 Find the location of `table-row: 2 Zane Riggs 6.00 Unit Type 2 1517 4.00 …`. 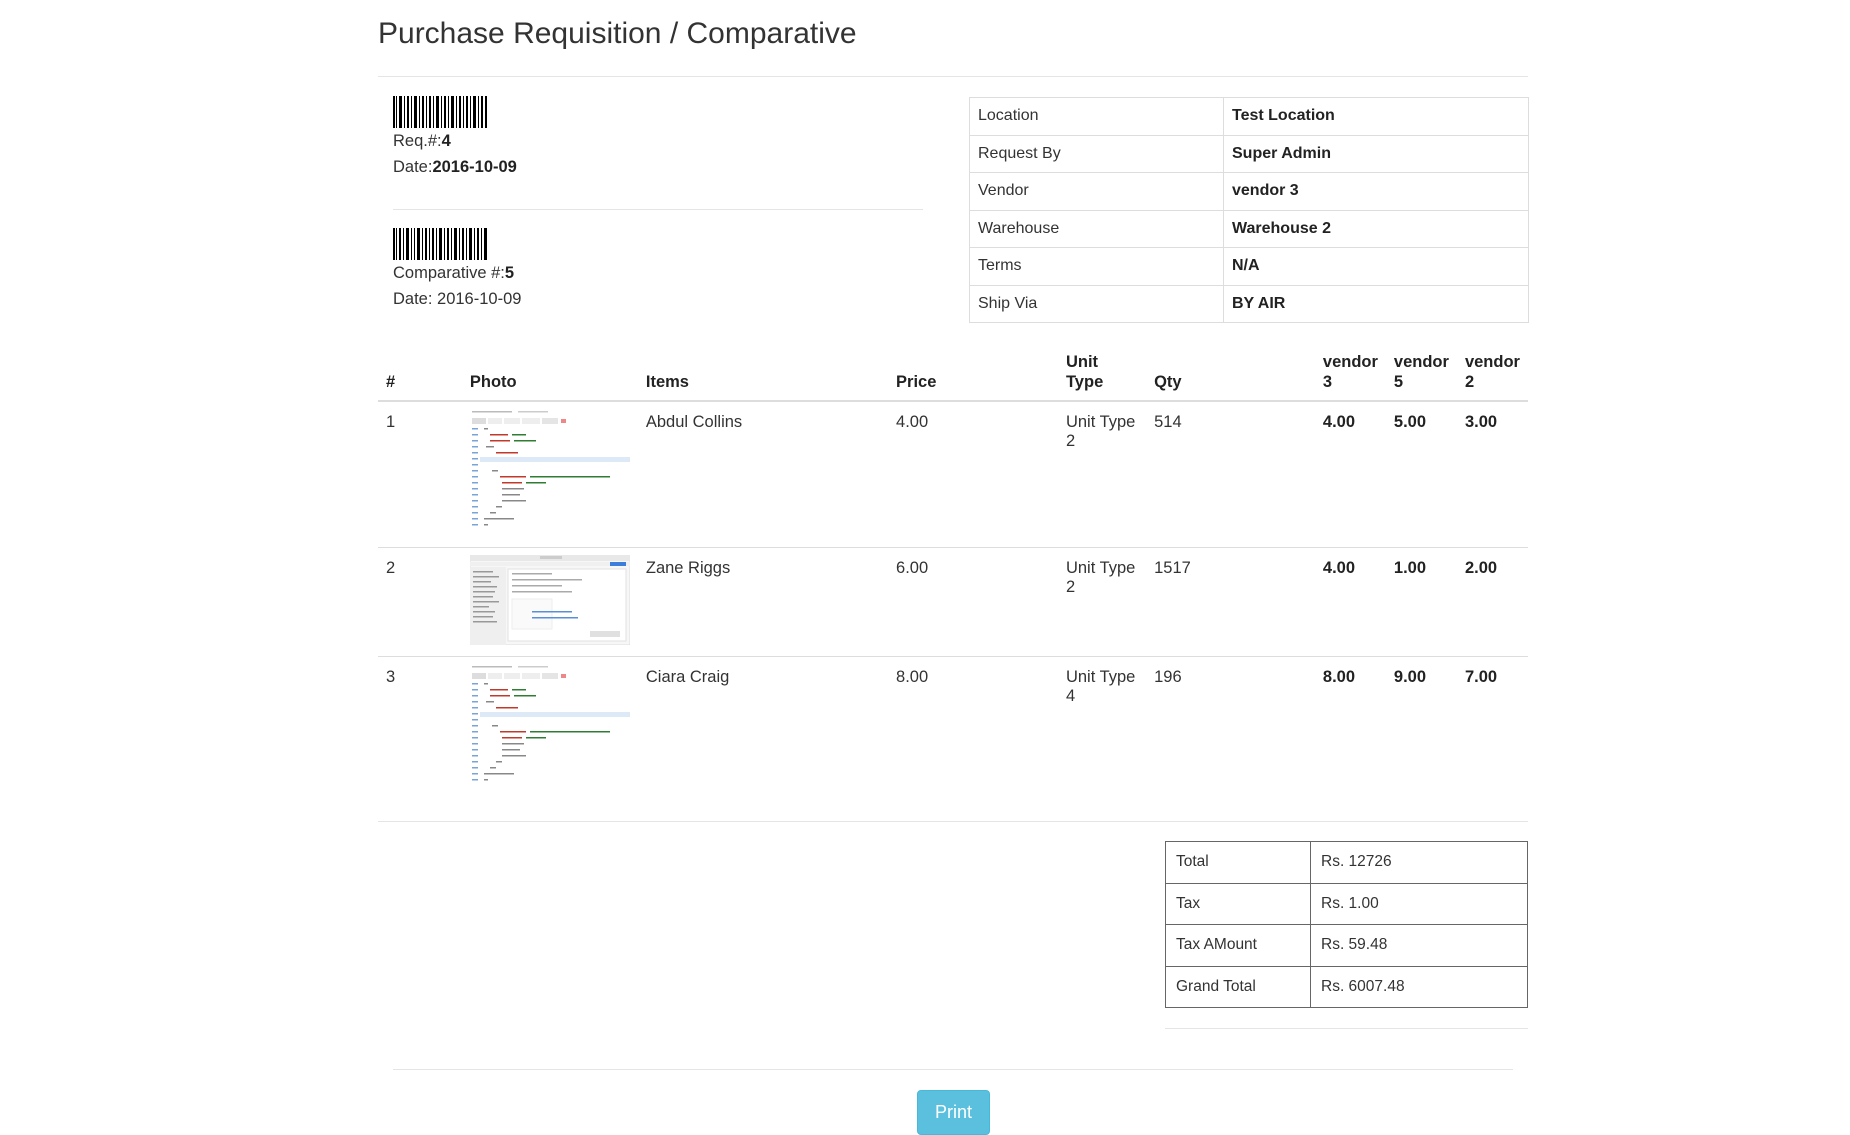

table-row: 2 Zane Riggs 6.00 Unit Type 2 1517 4.00 … is located at coordinates (953, 601).